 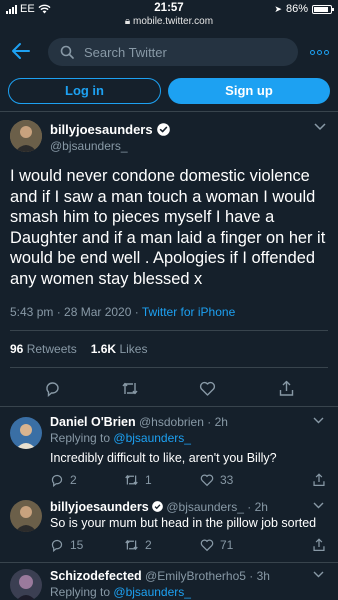 I want to click on battery-fill, so click(x=321, y=9).